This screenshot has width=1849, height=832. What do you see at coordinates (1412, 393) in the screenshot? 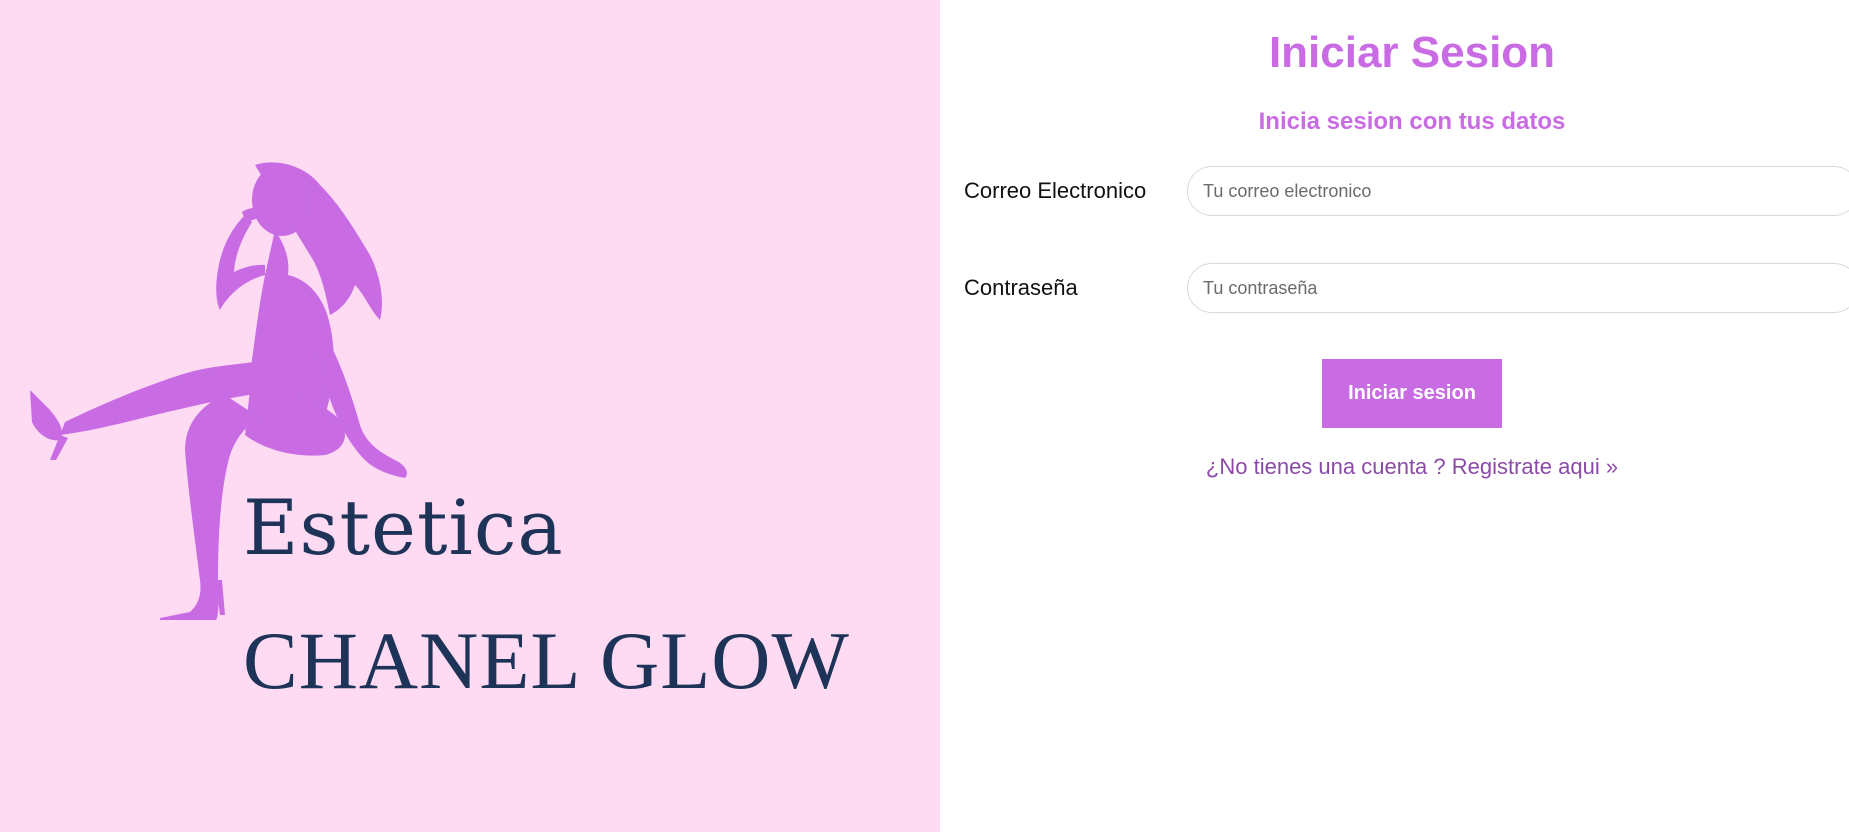
I see `login-button: Iniciar sesion` at bounding box center [1412, 393].